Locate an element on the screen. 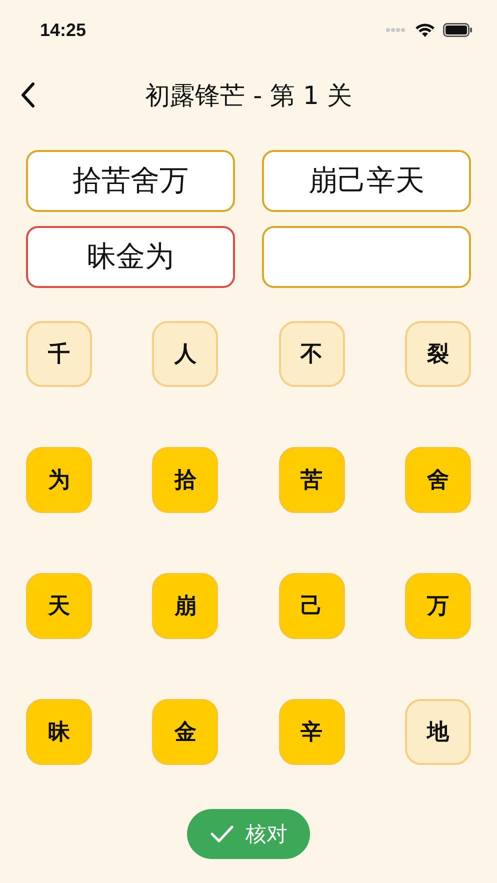  character-tile: 苦 is located at coordinates (311, 480).